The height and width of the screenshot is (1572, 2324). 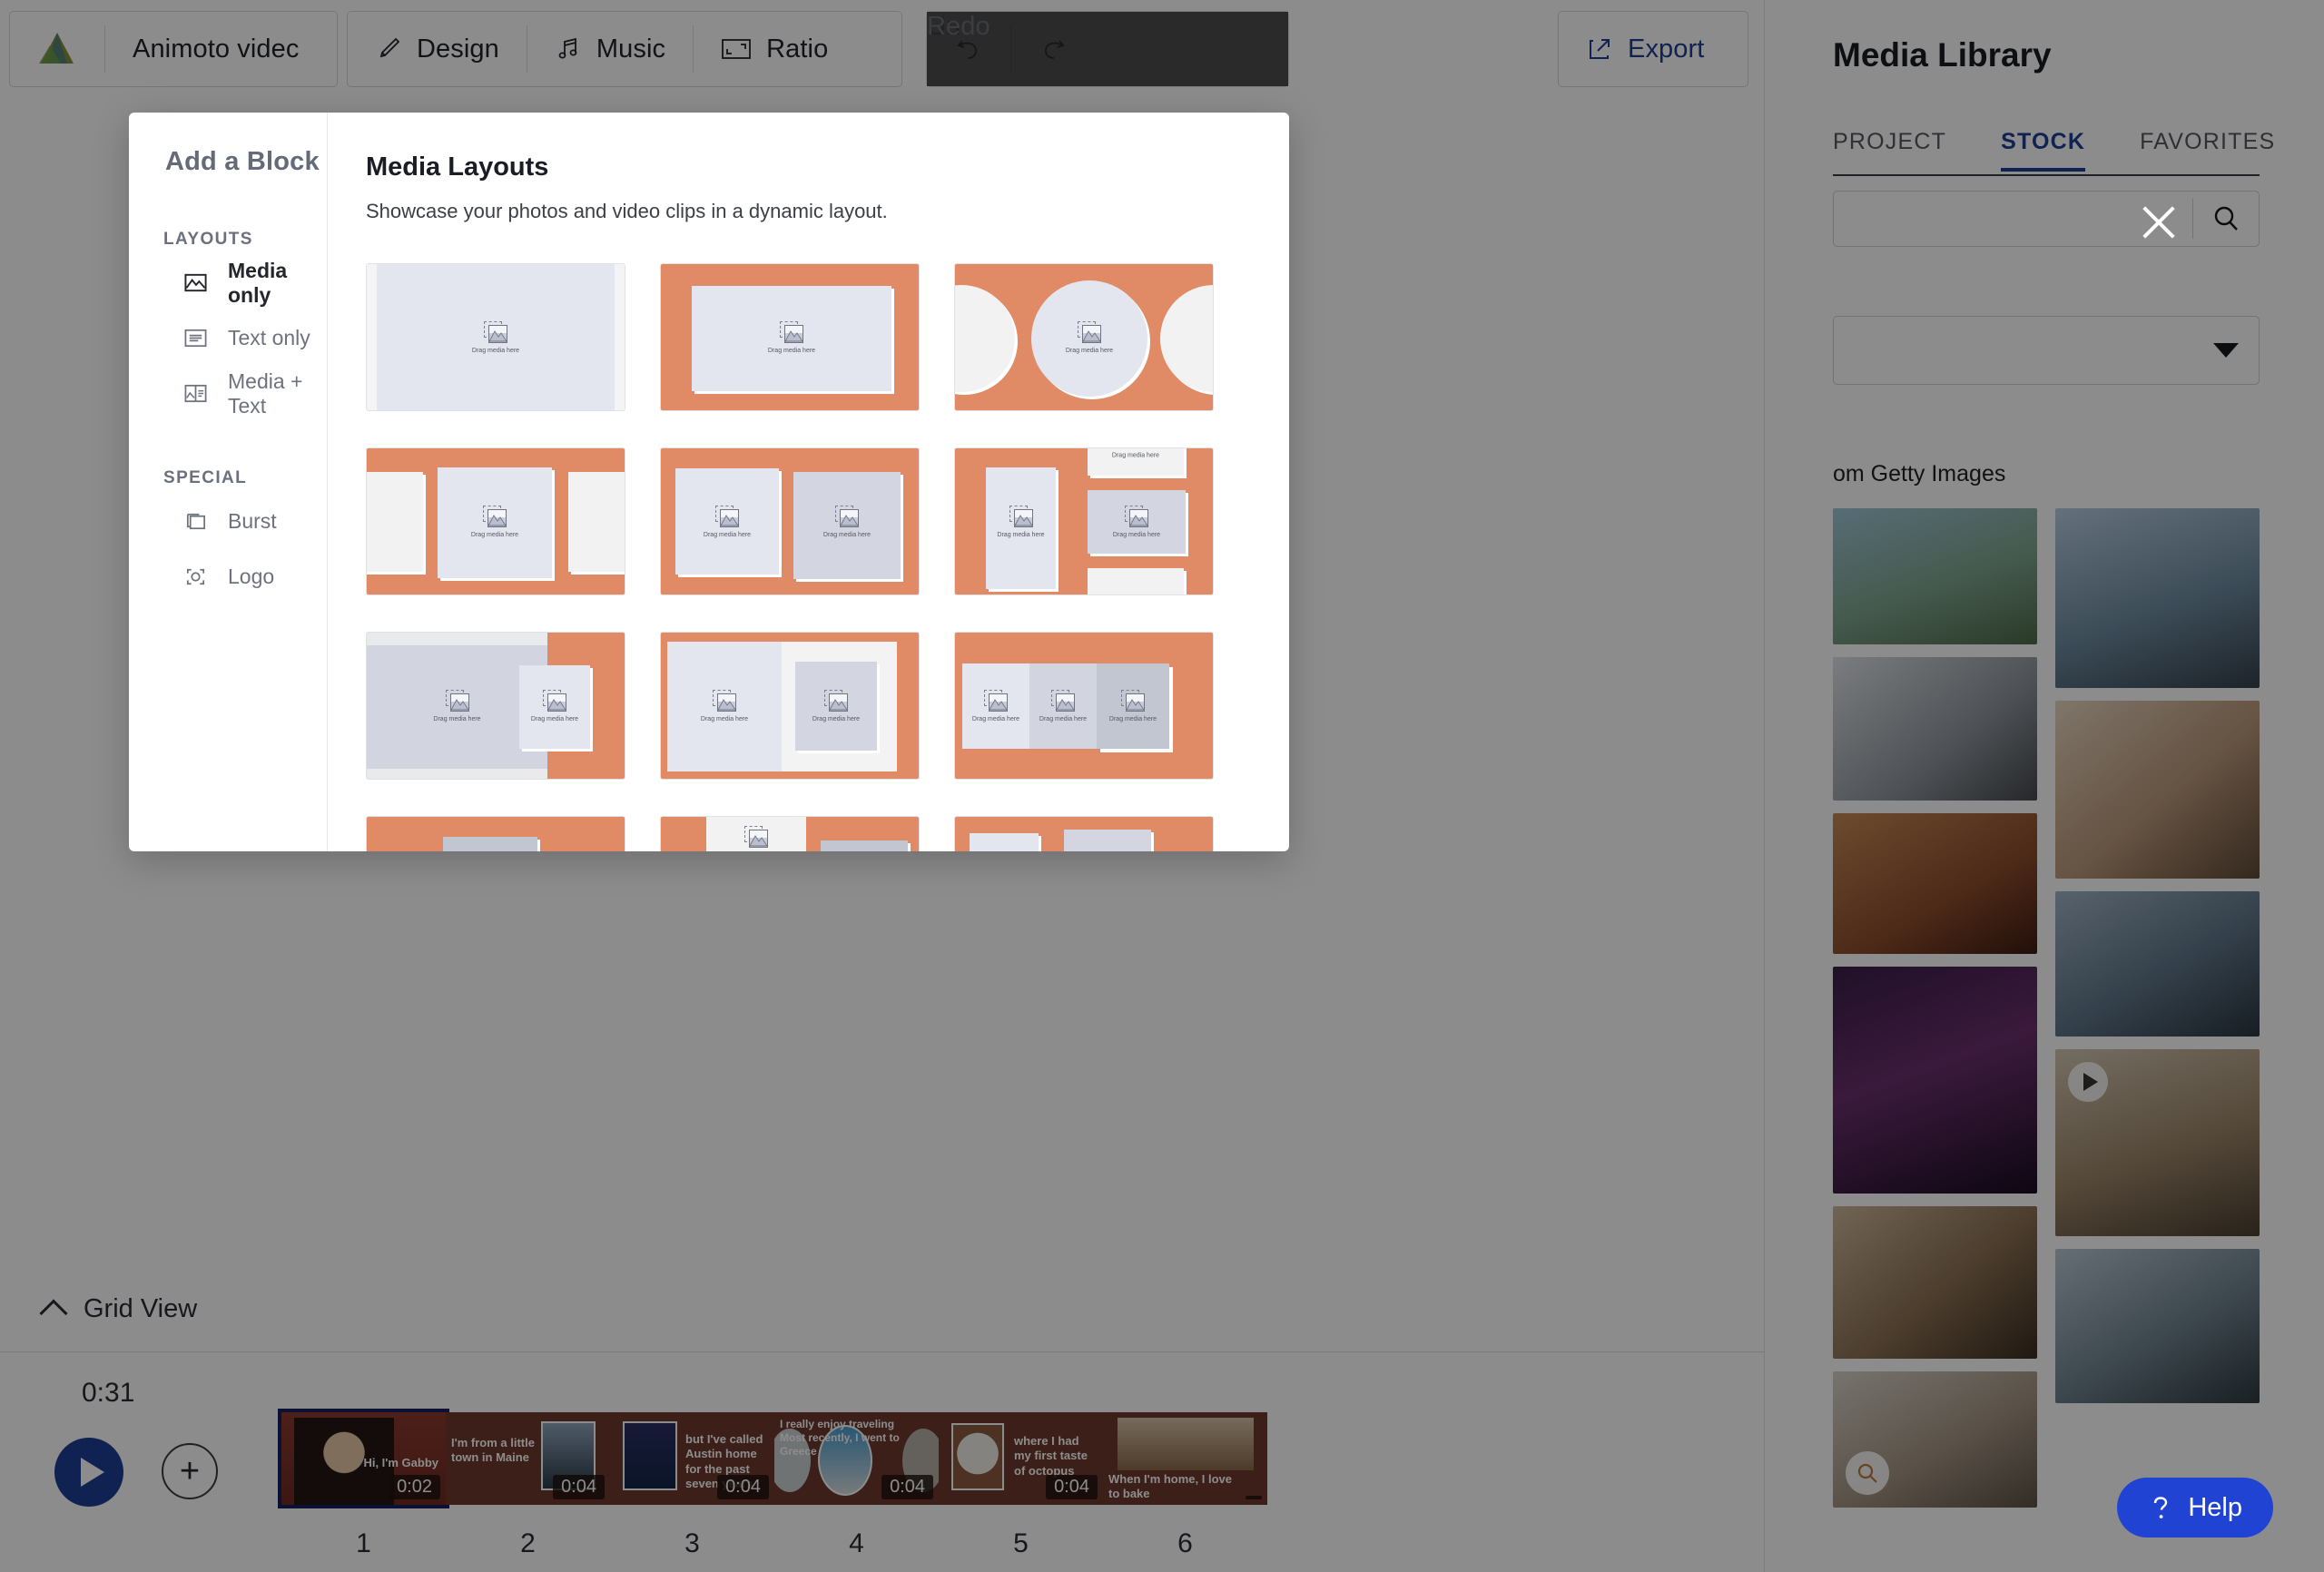 What do you see at coordinates (1084, 833) in the screenshot?
I see `layout-option-partial-row: Drag media here Drag media here` at bounding box center [1084, 833].